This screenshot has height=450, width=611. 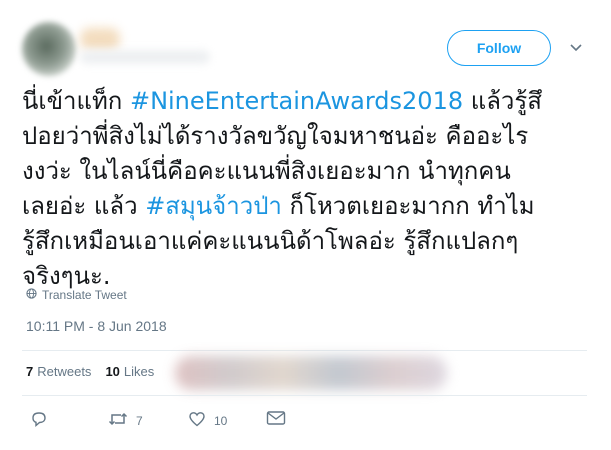 What do you see at coordinates (49, 49) in the screenshot?
I see `avatar` at bounding box center [49, 49].